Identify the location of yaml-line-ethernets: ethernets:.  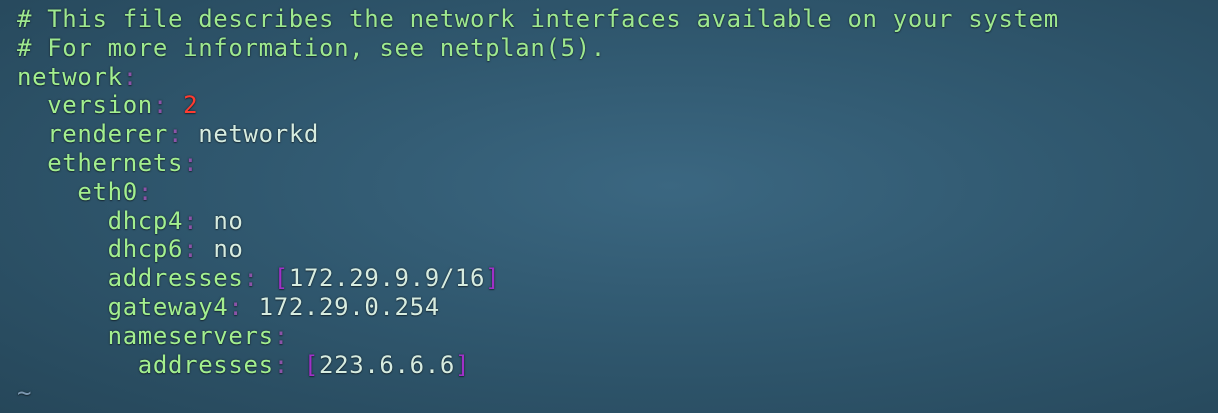
(617, 163).